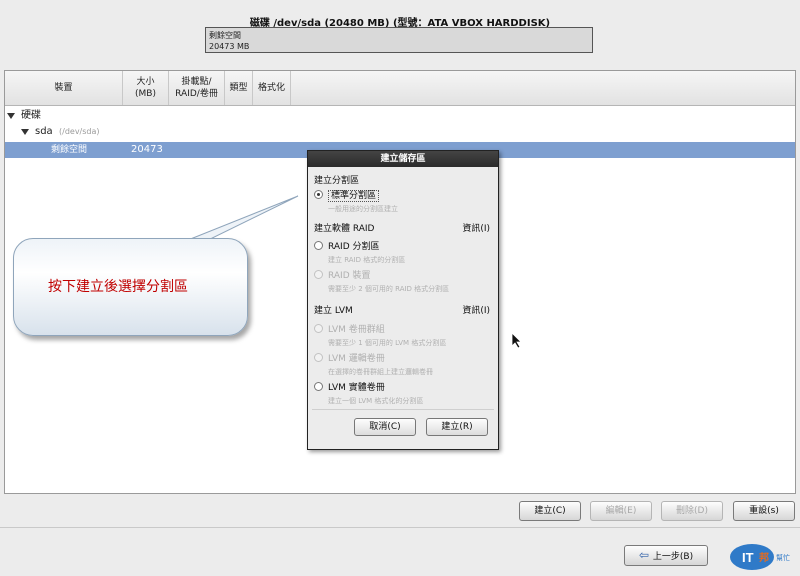  Describe the element at coordinates (367, 260) in the screenshot. I see `option-raid-partition-desc: 建立 RAID 格式的分割區` at that location.